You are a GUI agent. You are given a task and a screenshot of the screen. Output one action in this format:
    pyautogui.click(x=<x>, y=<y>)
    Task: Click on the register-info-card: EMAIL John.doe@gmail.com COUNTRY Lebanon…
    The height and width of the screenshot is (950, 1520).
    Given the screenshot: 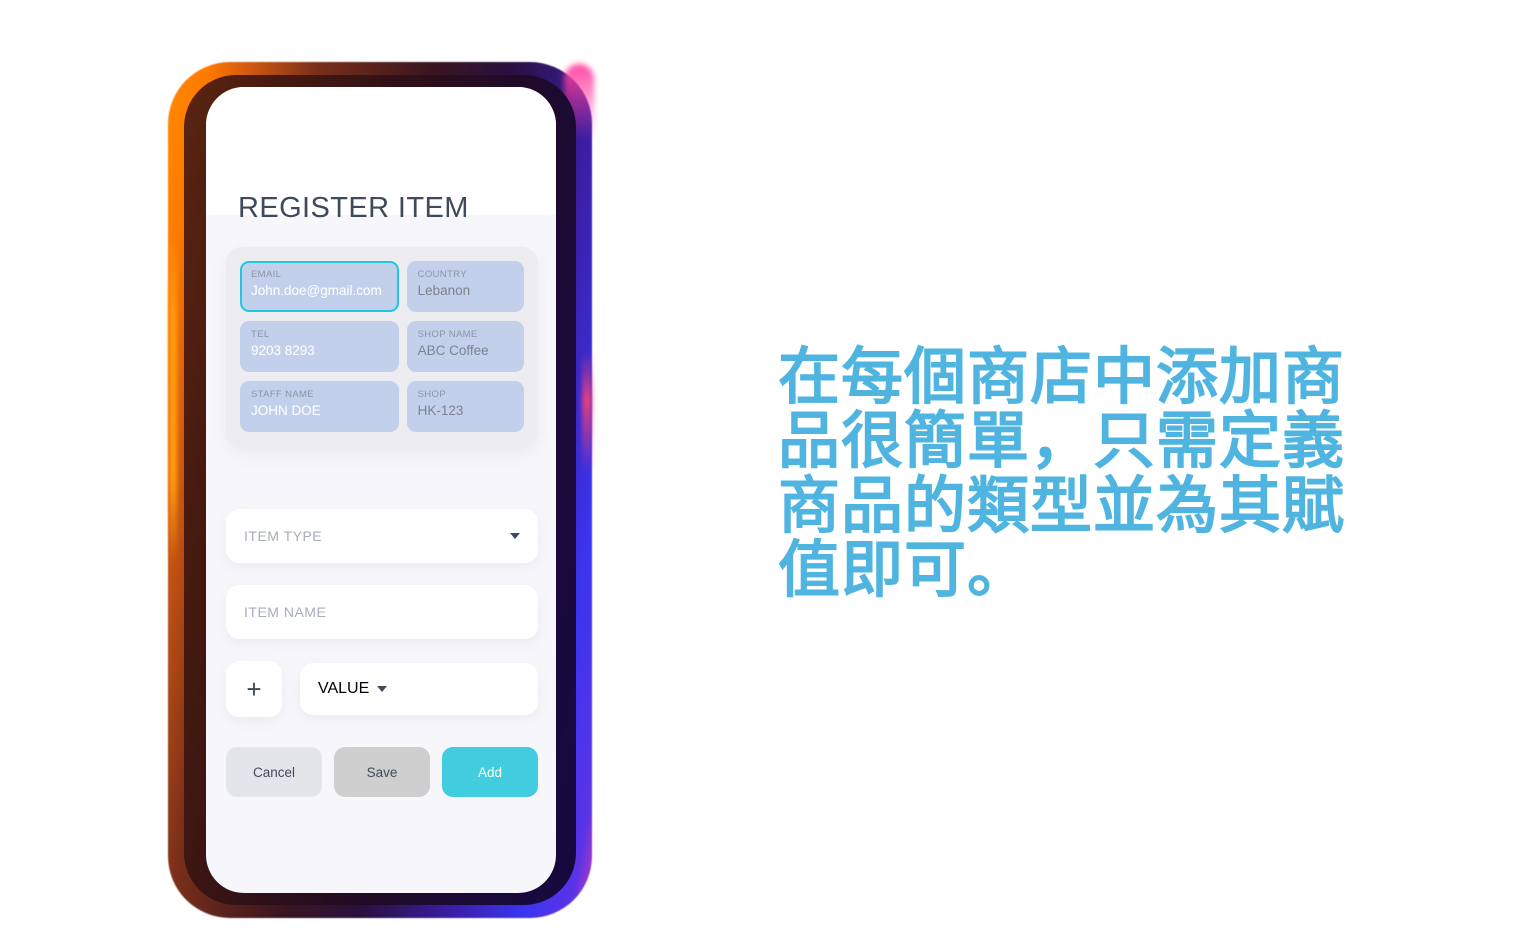 What is the action you would take?
    pyautogui.click(x=382, y=347)
    